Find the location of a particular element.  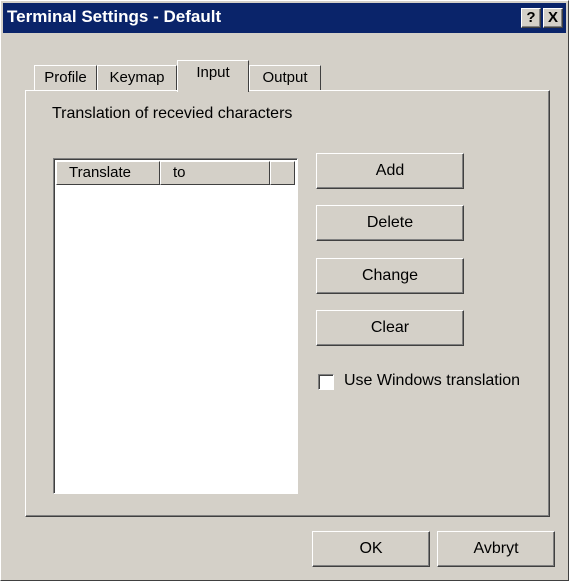

column-header-translate: Translate is located at coordinates (108, 173).